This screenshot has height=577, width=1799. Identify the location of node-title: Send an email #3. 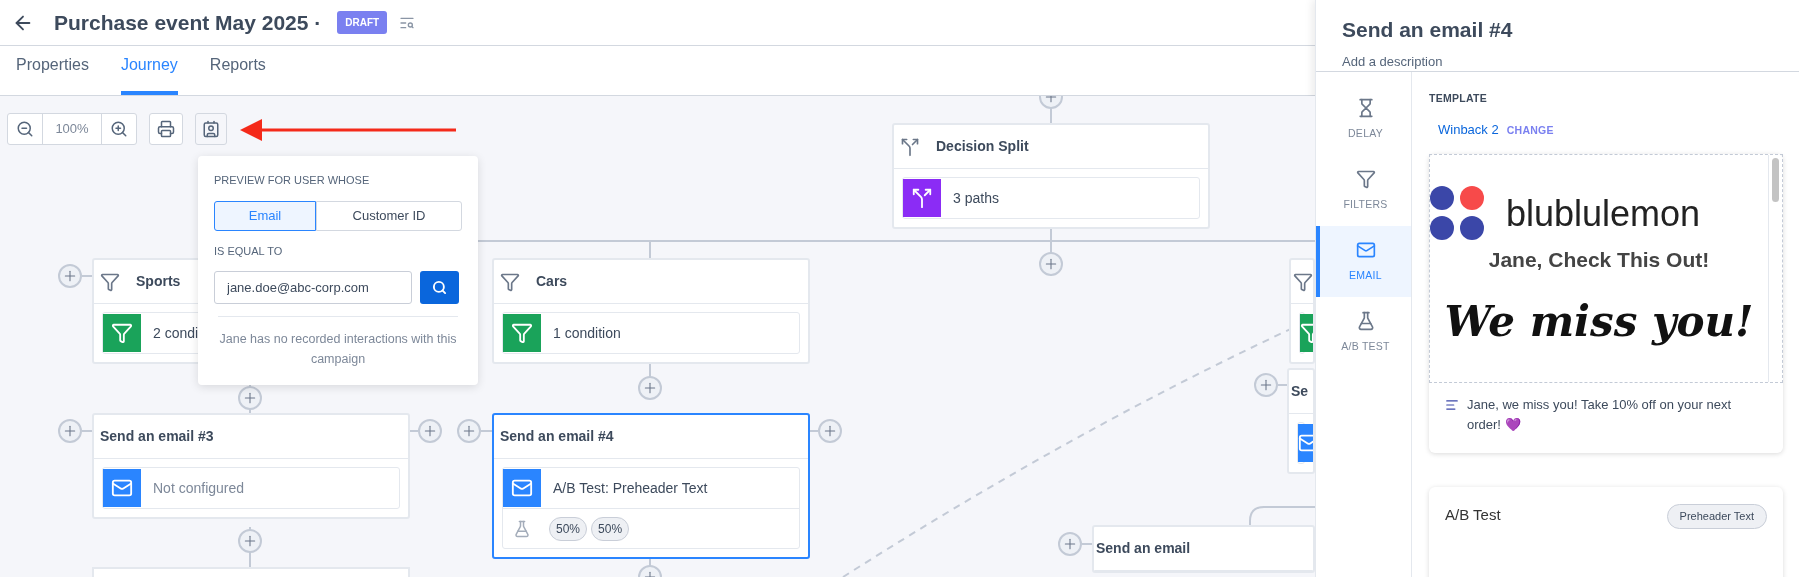
(157, 436).